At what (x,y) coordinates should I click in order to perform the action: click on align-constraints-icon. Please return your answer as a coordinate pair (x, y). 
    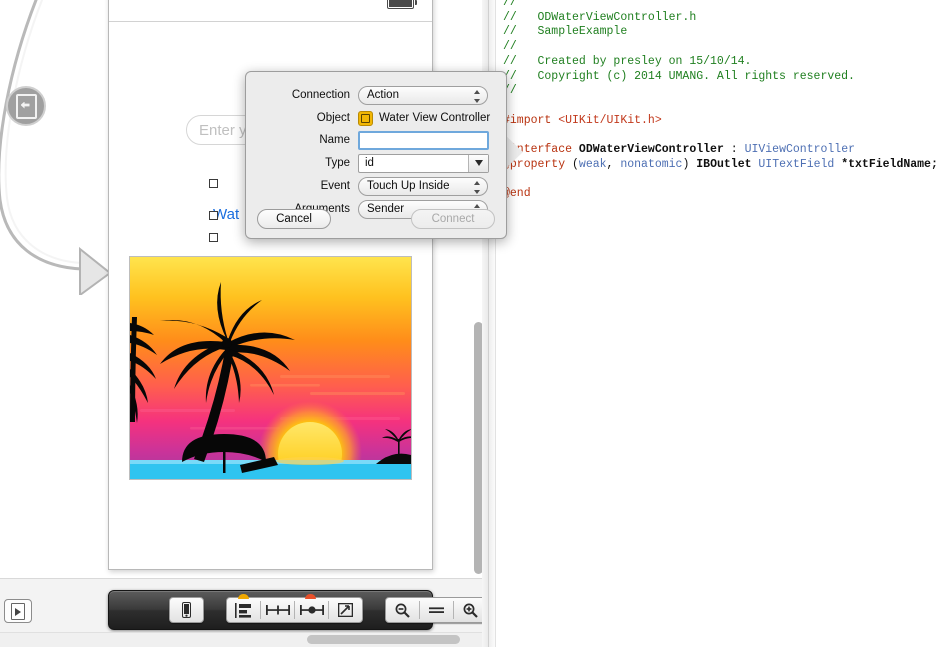
    Looking at the image, I should click on (243, 608).